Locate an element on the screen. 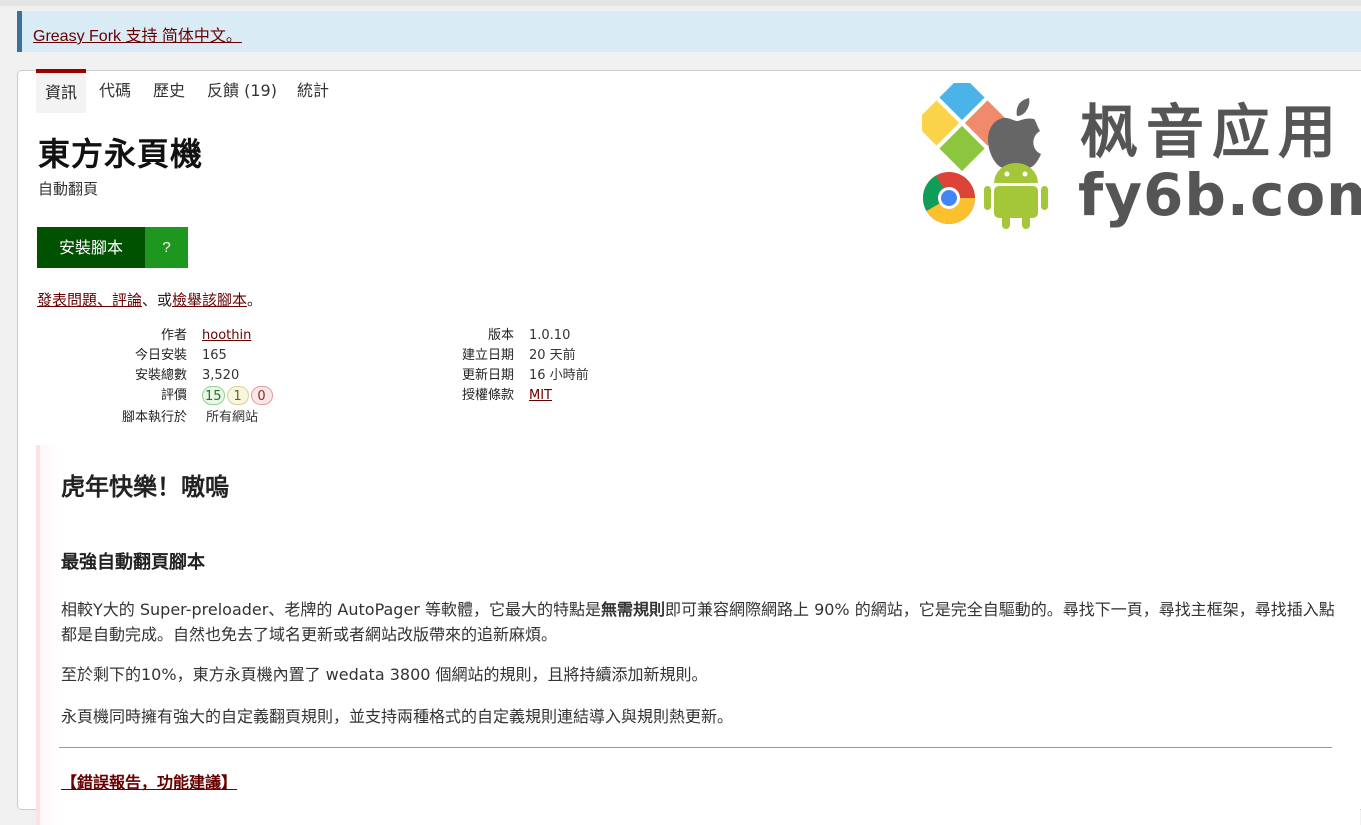 Image resolution: width=1361 pixels, height=825 pixels. meta-author-row: 作者 hoothin is located at coordinates (186, 336).